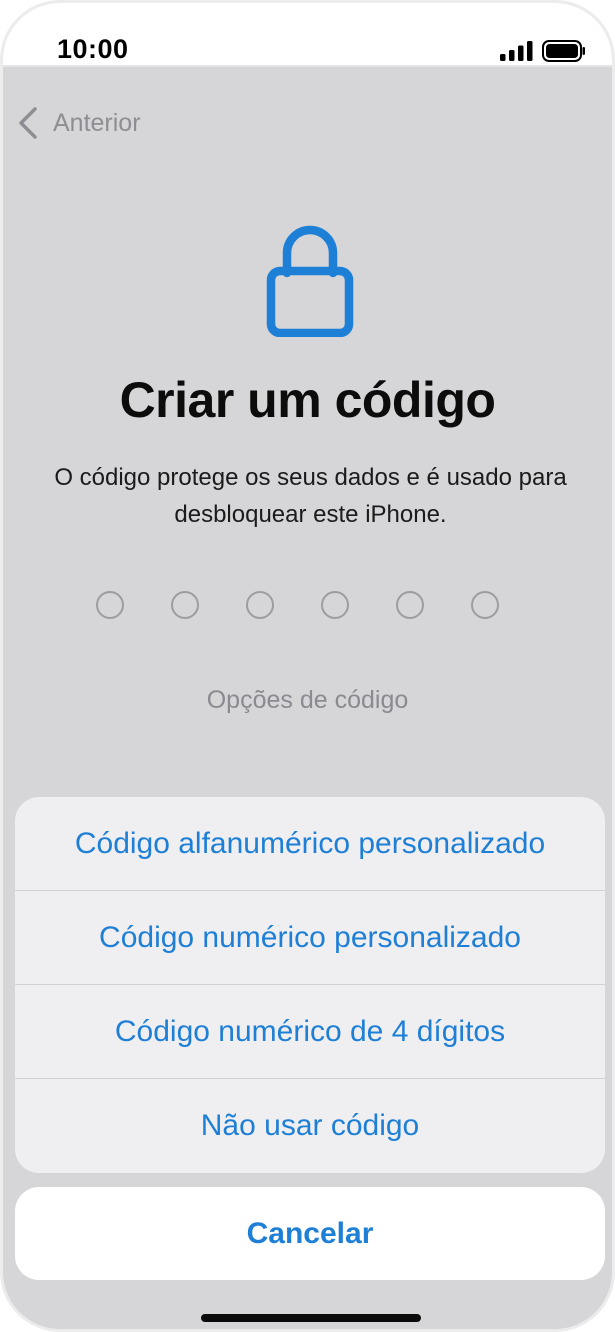 The height and width of the screenshot is (1332, 615). What do you see at coordinates (311, 1318) in the screenshot?
I see `home-indicator` at bounding box center [311, 1318].